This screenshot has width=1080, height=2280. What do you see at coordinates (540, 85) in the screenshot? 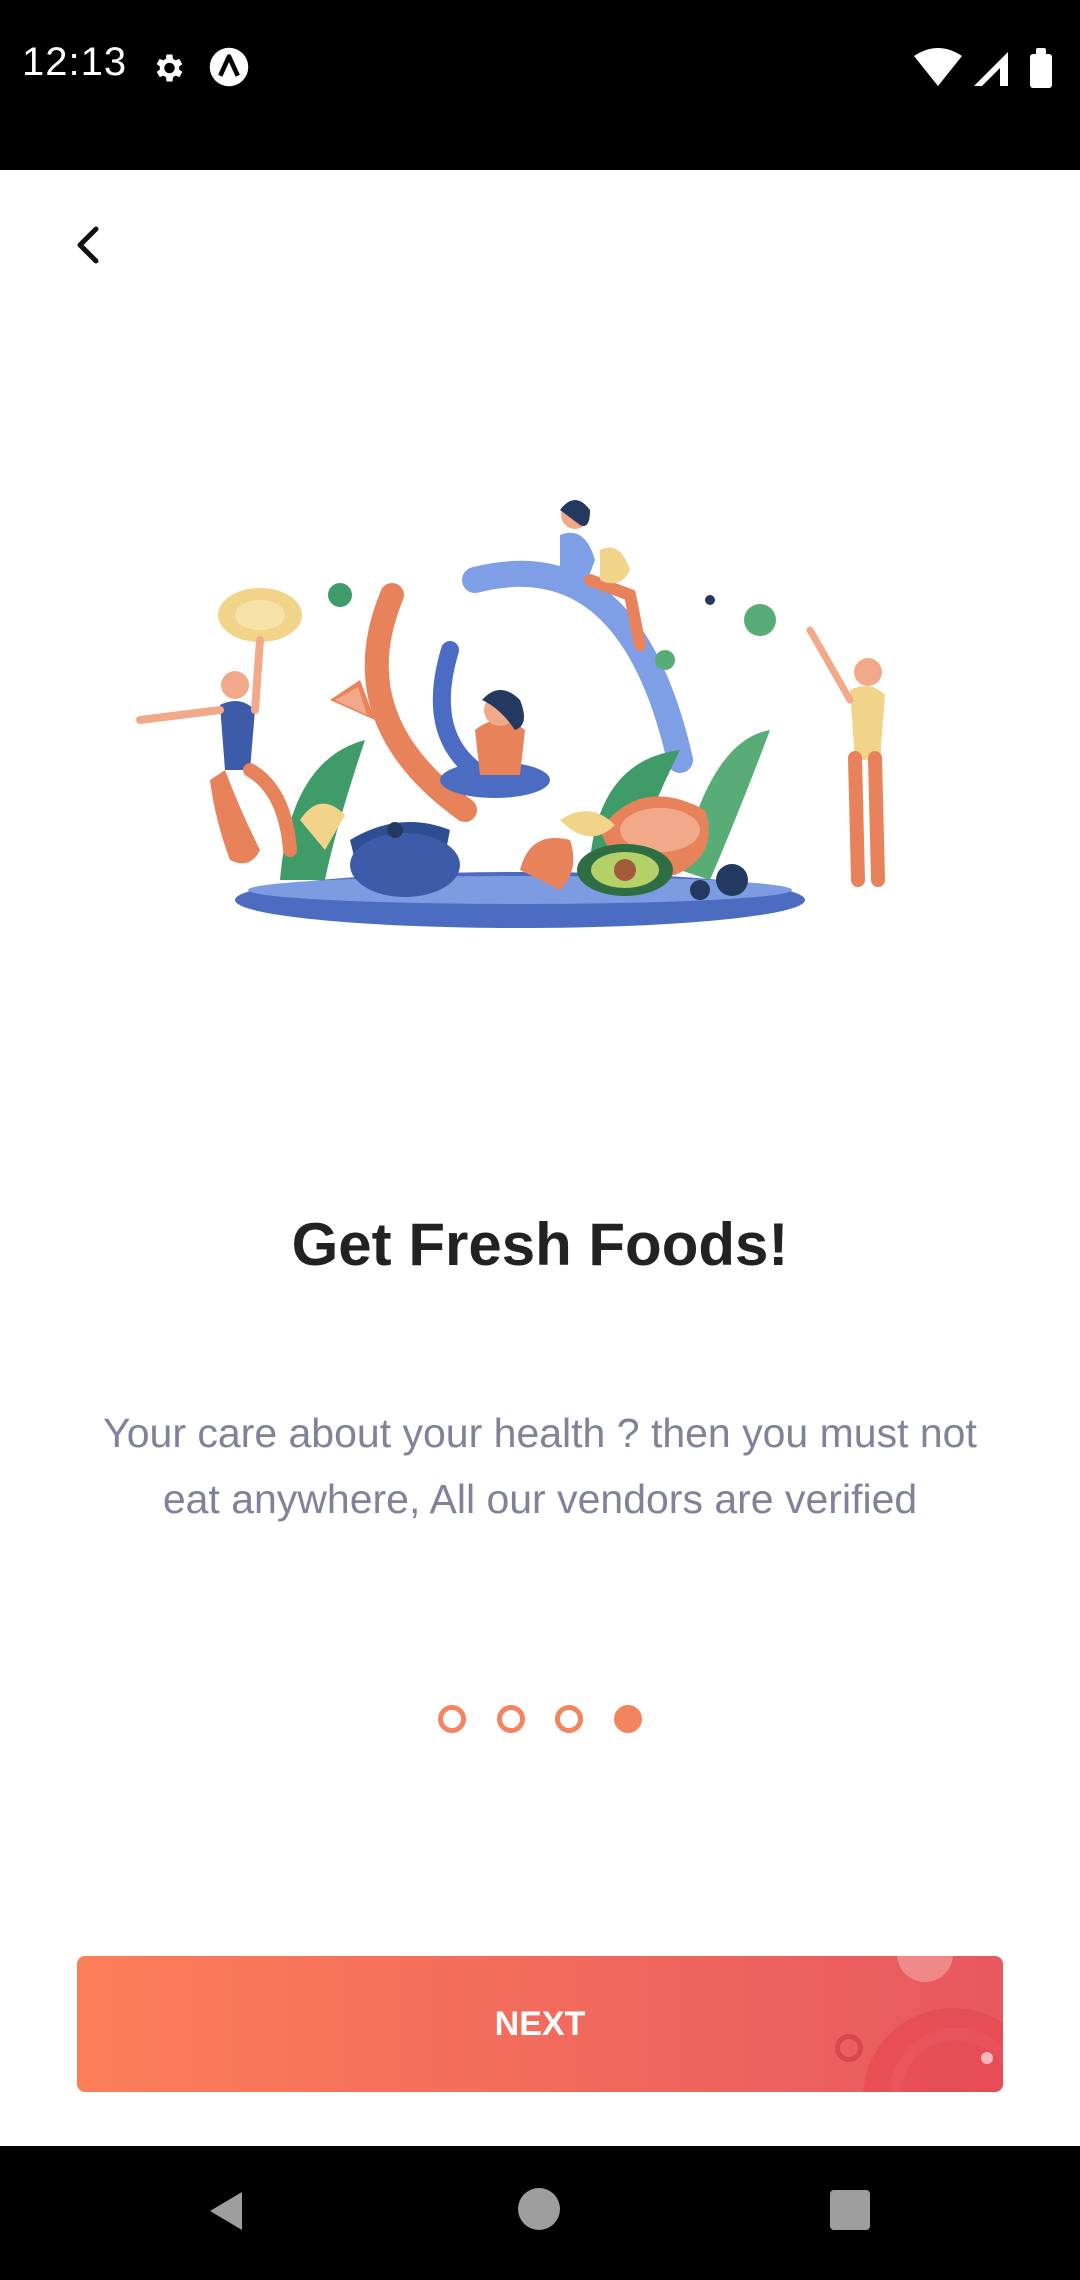
I see `status-bar: 12:13` at bounding box center [540, 85].